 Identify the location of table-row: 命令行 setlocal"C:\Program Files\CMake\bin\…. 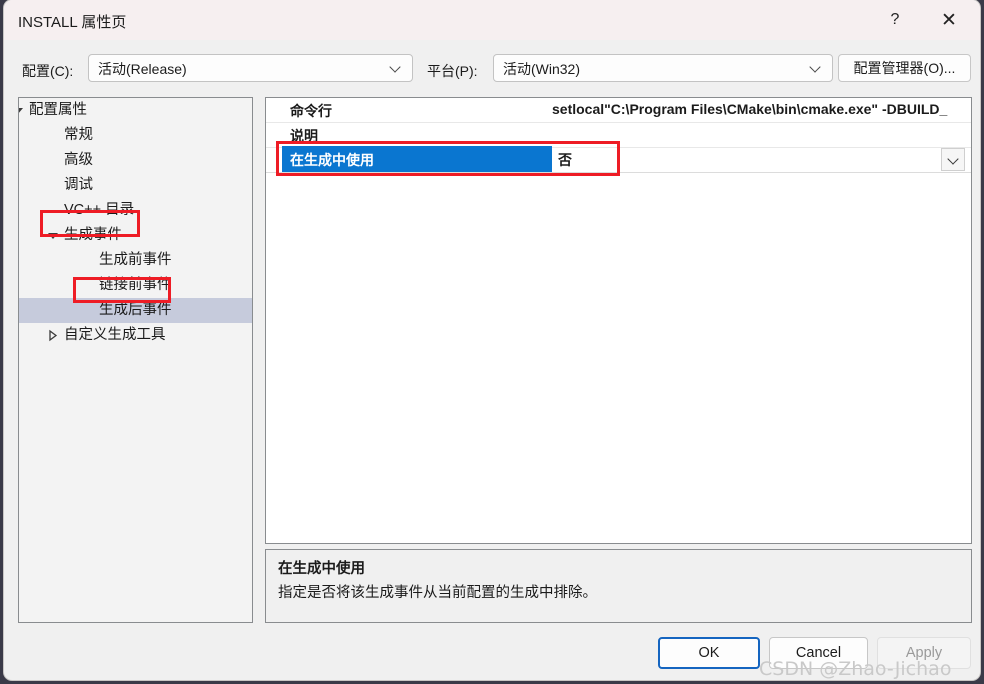
(618, 110).